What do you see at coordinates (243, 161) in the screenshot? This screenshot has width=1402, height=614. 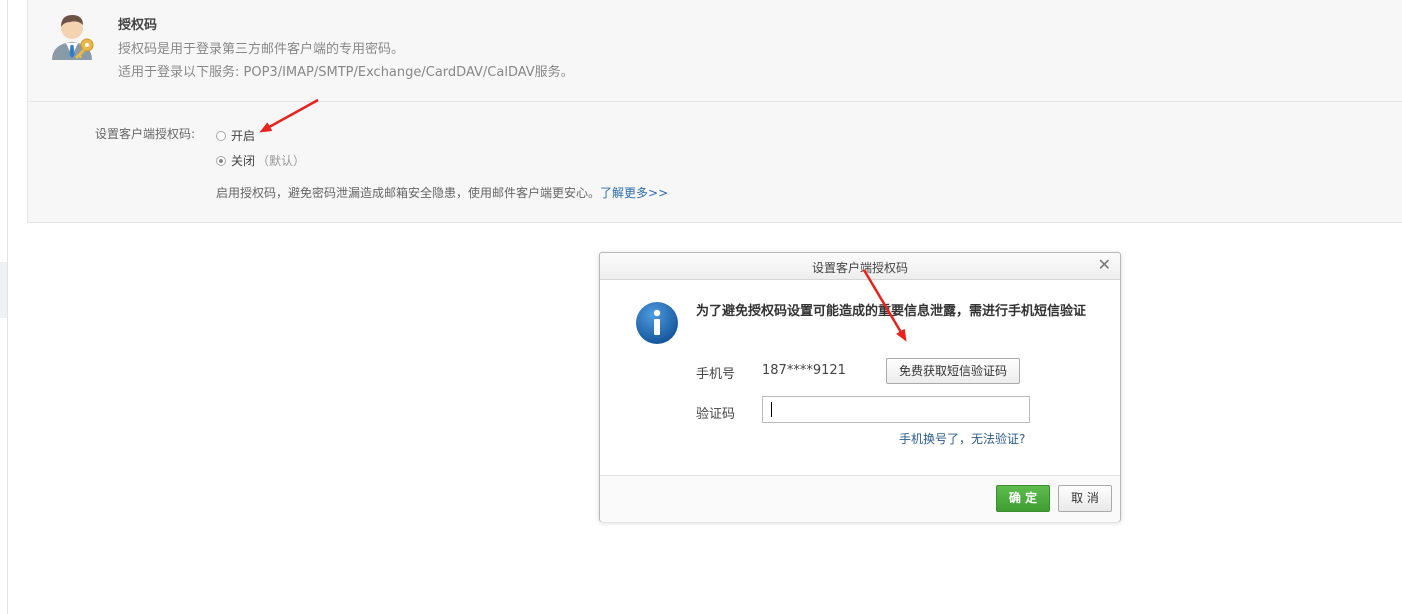 I see `radio-off-label: 关闭` at bounding box center [243, 161].